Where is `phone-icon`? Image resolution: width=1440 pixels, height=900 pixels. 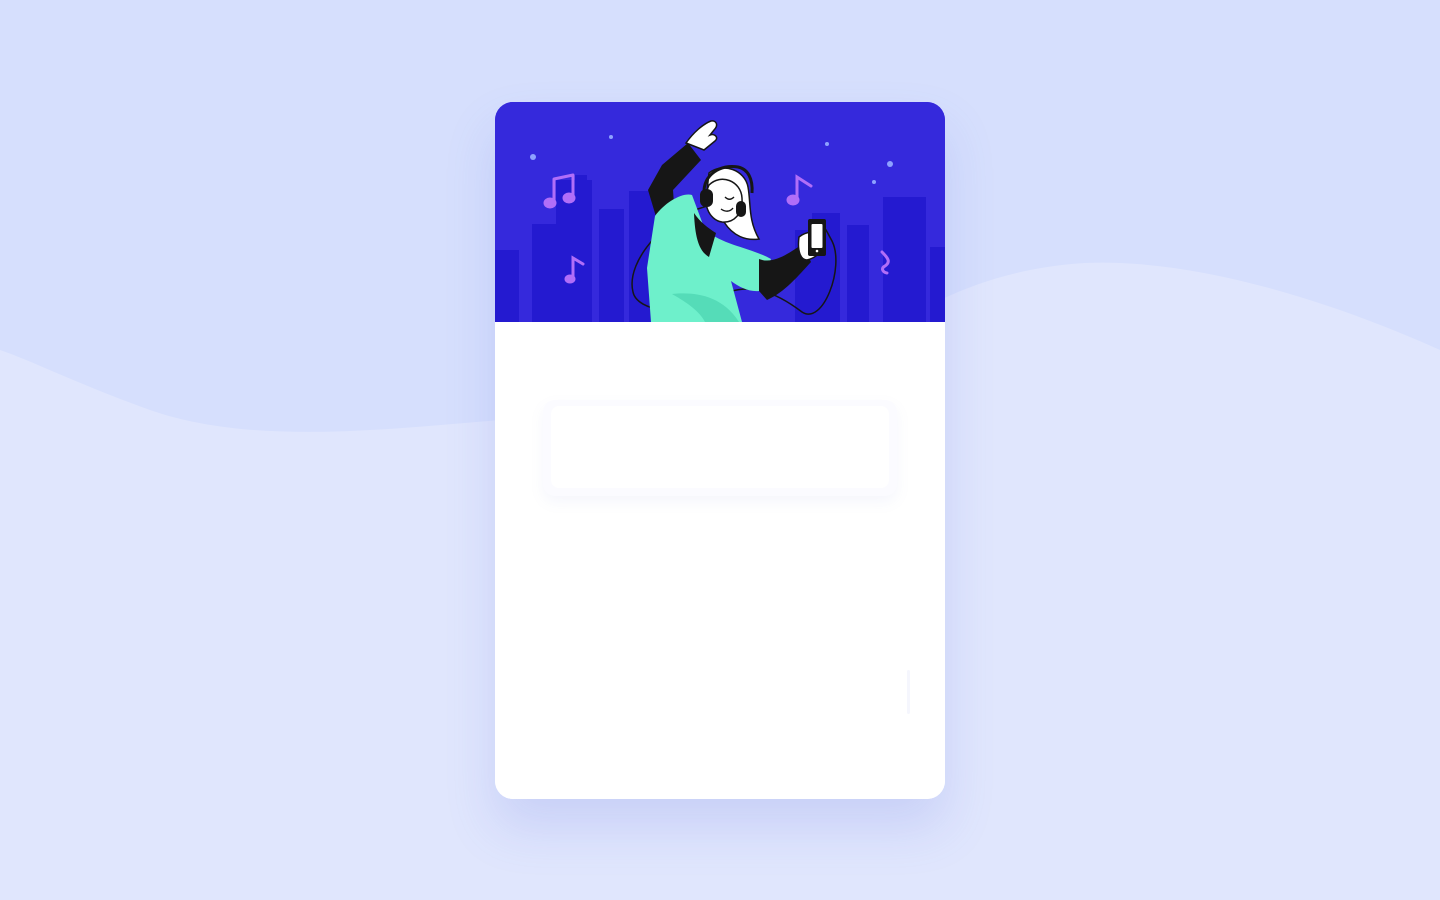 phone-icon is located at coordinates (817, 237).